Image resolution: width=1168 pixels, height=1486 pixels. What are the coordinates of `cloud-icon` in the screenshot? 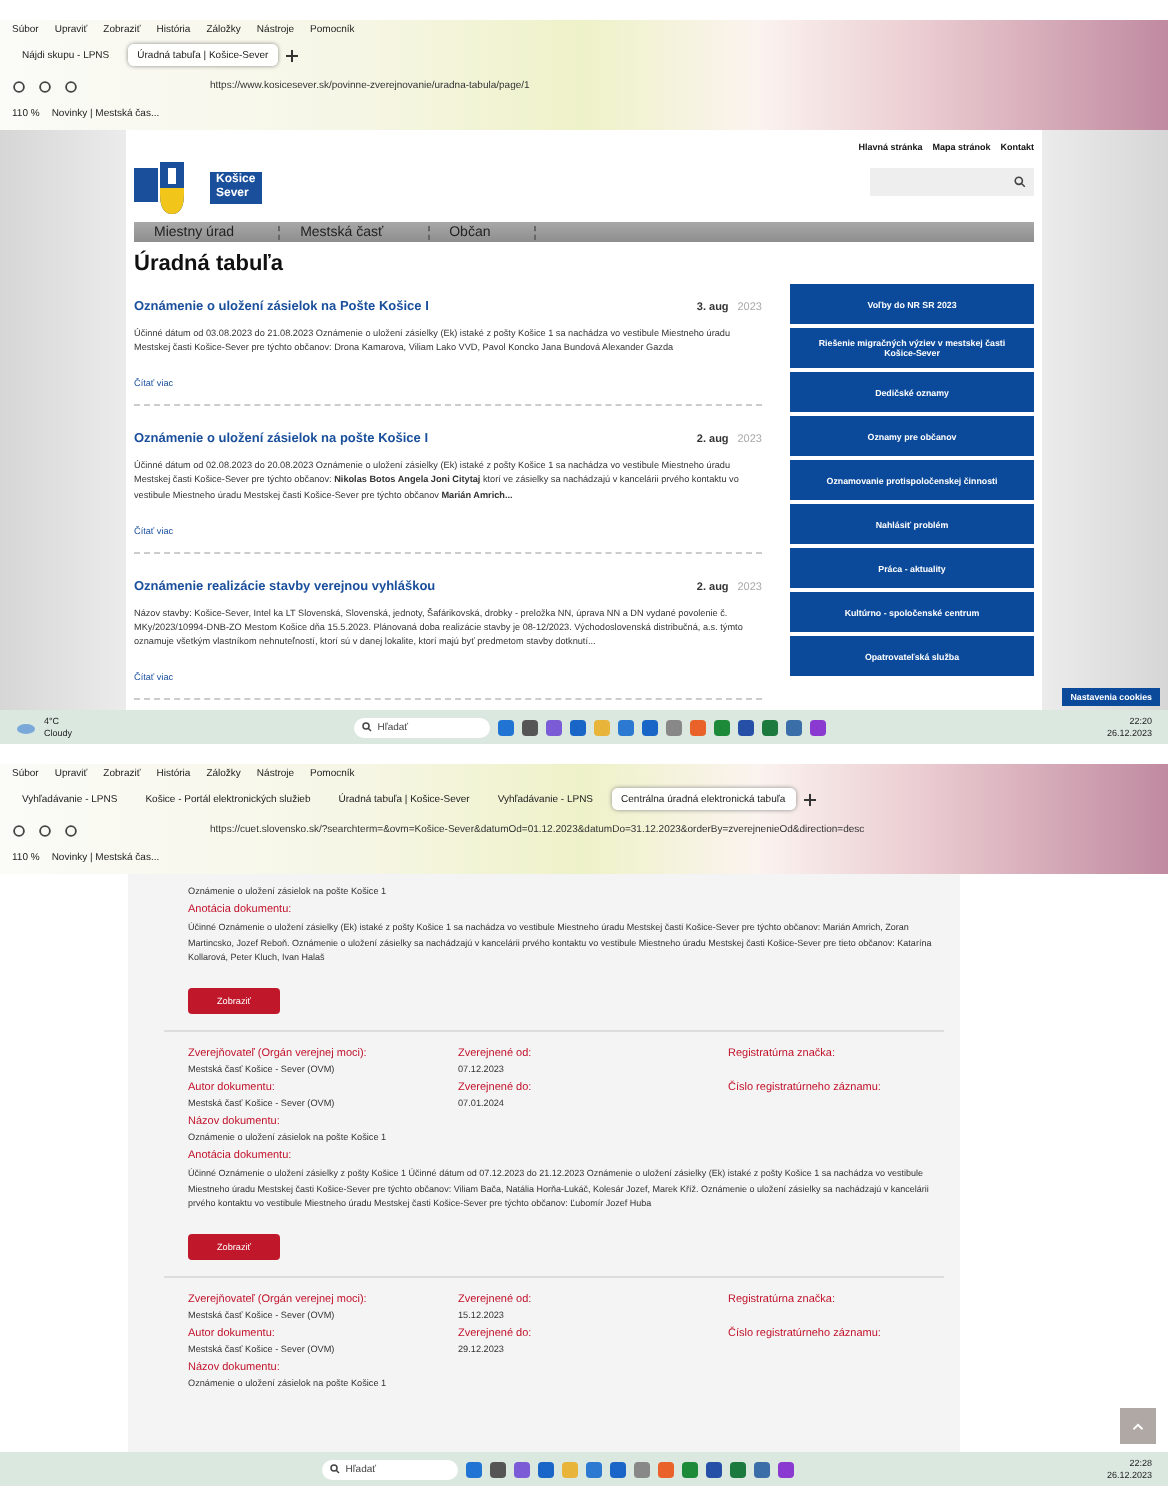 It's located at (26, 727).